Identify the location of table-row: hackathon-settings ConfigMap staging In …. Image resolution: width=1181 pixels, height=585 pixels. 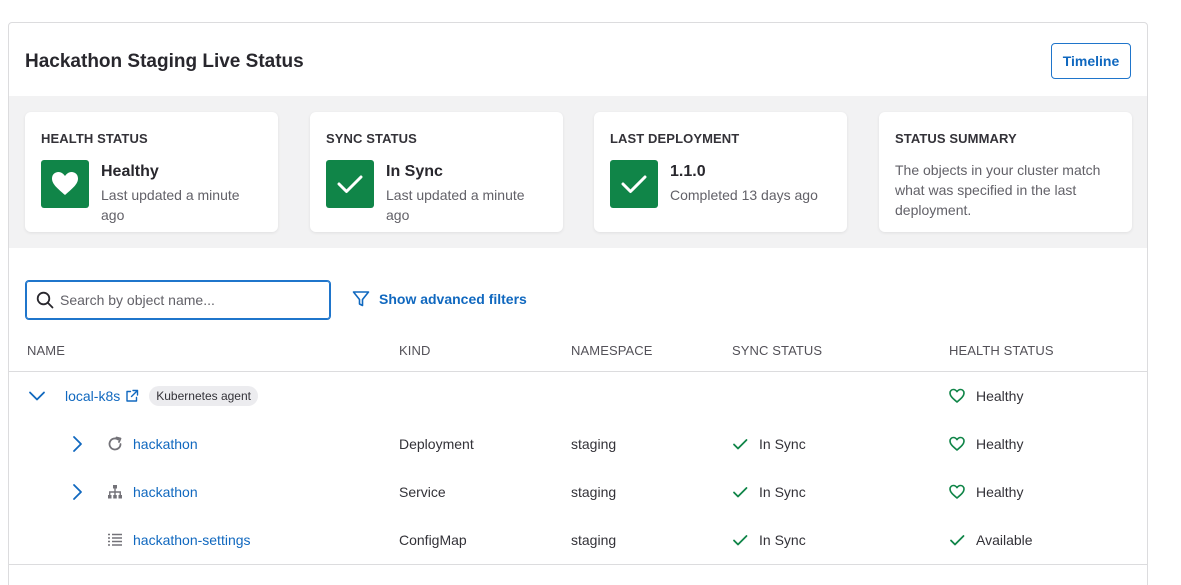
(578, 540).